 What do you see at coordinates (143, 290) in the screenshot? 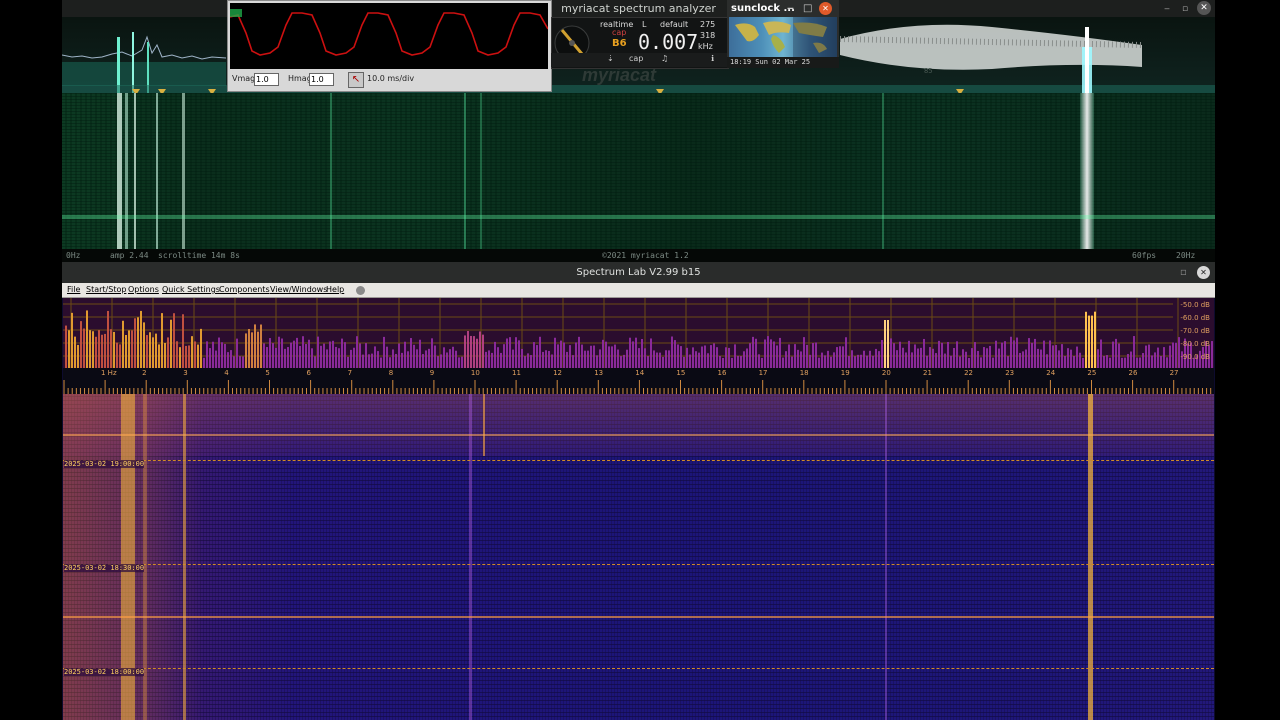
I see `menu-options: Options` at bounding box center [143, 290].